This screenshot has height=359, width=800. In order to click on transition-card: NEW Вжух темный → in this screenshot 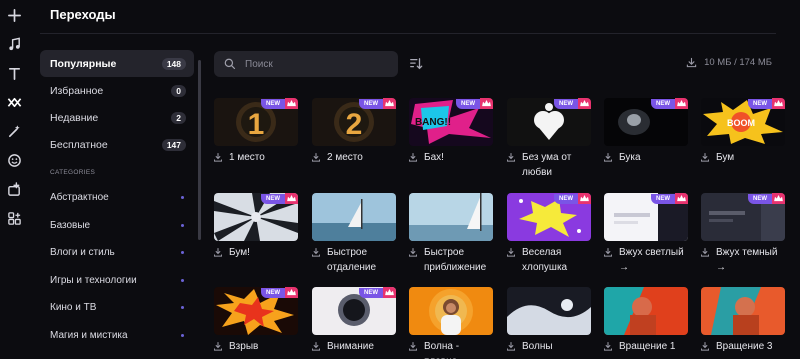, I will do `click(743, 234)`.